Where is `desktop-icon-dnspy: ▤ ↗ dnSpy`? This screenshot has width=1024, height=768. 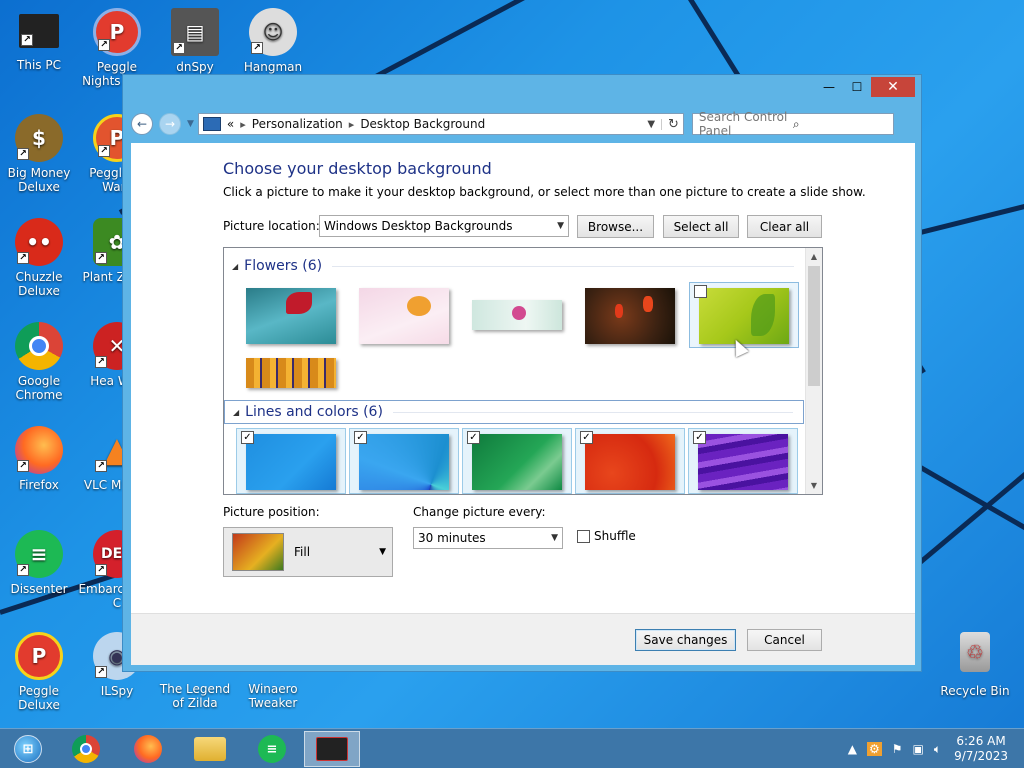
desktop-icon-dnspy: ▤ ↗ dnSpy is located at coordinates (195, 41).